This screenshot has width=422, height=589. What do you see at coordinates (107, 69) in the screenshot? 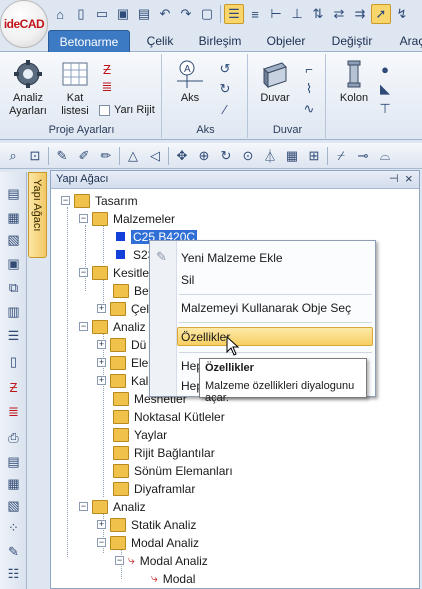
I see `code-settings-icon: Ƶ` at bounding box center [107, 69].